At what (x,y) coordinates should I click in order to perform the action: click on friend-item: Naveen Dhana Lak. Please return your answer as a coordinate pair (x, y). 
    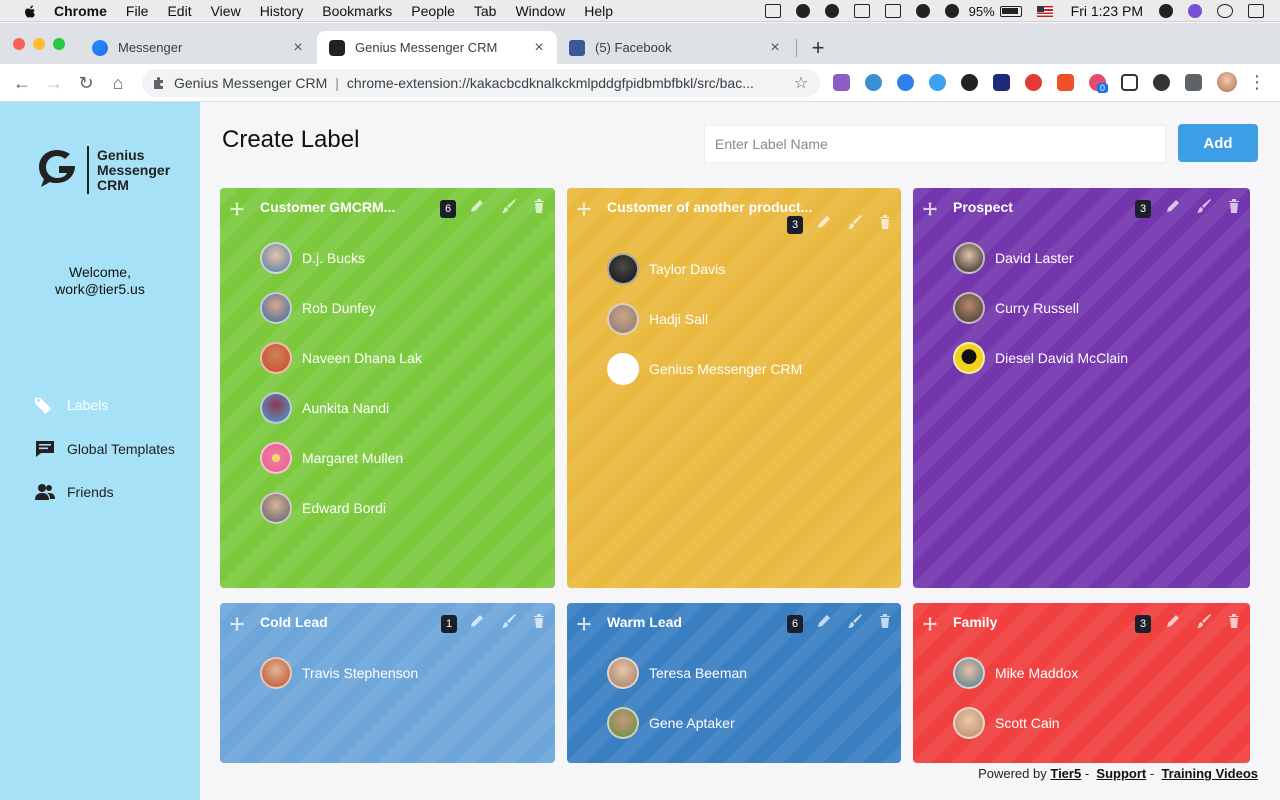
    Looking at the image, I should click on (341, 358).